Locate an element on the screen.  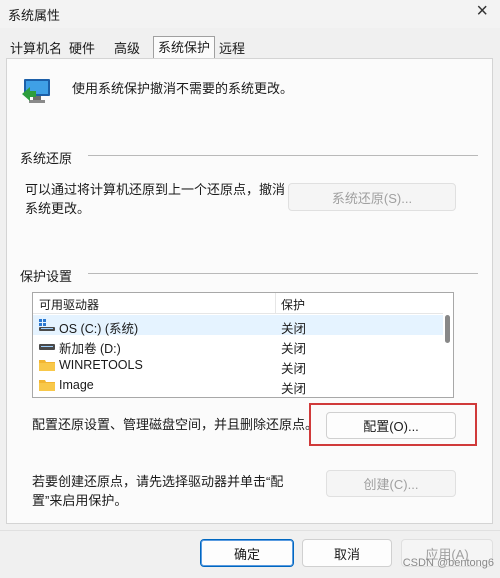
drive-name: Image is located at coordinates (76, 385).